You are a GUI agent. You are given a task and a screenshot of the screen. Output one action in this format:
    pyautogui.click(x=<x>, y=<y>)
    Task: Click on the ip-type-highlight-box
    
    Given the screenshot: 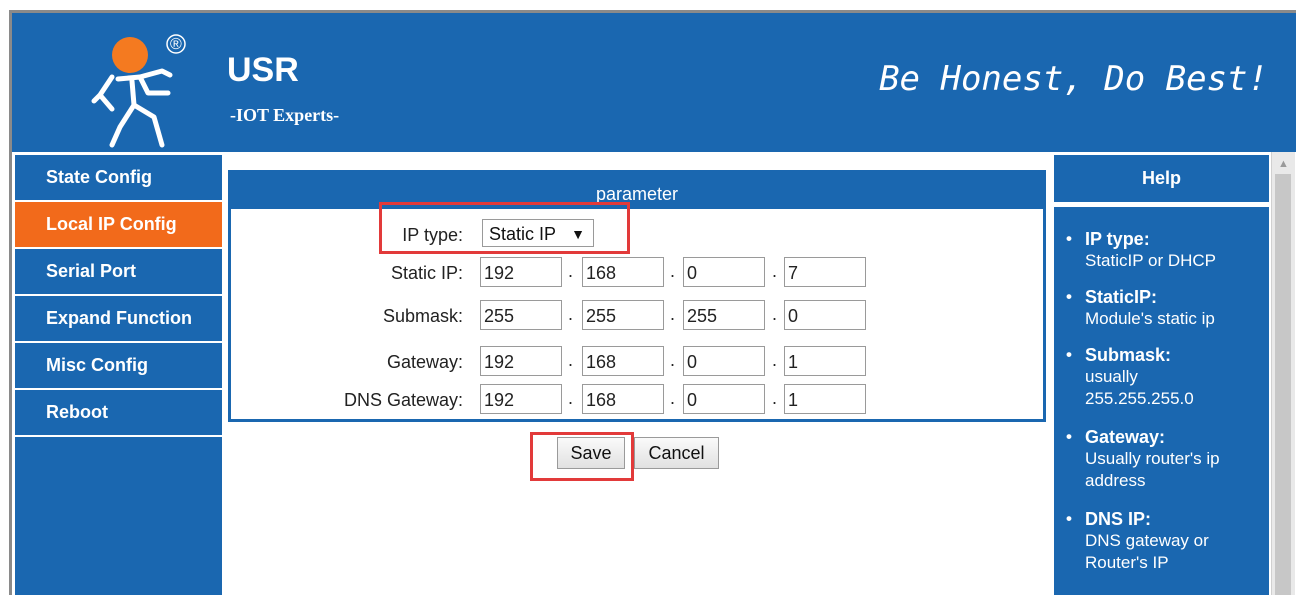 What is the action you would take?
    pyautogui.click(x=504, y=228)
    